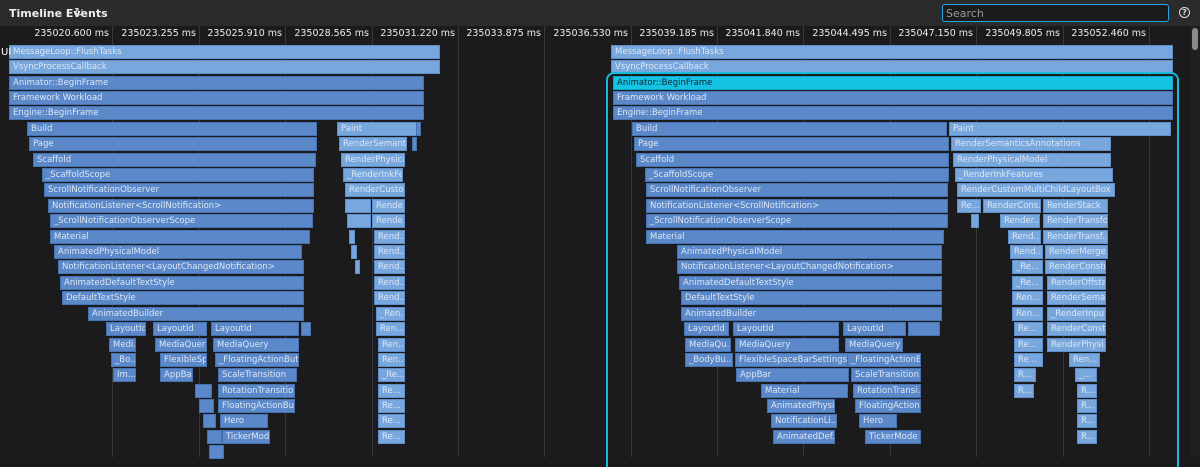  Describe the element at coordinates (797, 175) in the screenshot. I see `timeline-event: _ScaffoldScope` at that location.